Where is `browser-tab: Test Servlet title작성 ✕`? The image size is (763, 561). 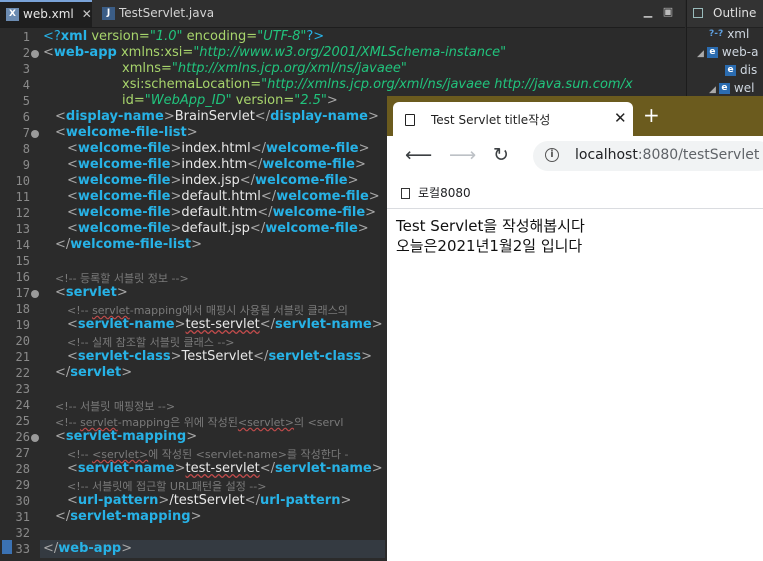
browser-tab: Test Servlet title작성 ✕ is located at coordinates (513, 119).